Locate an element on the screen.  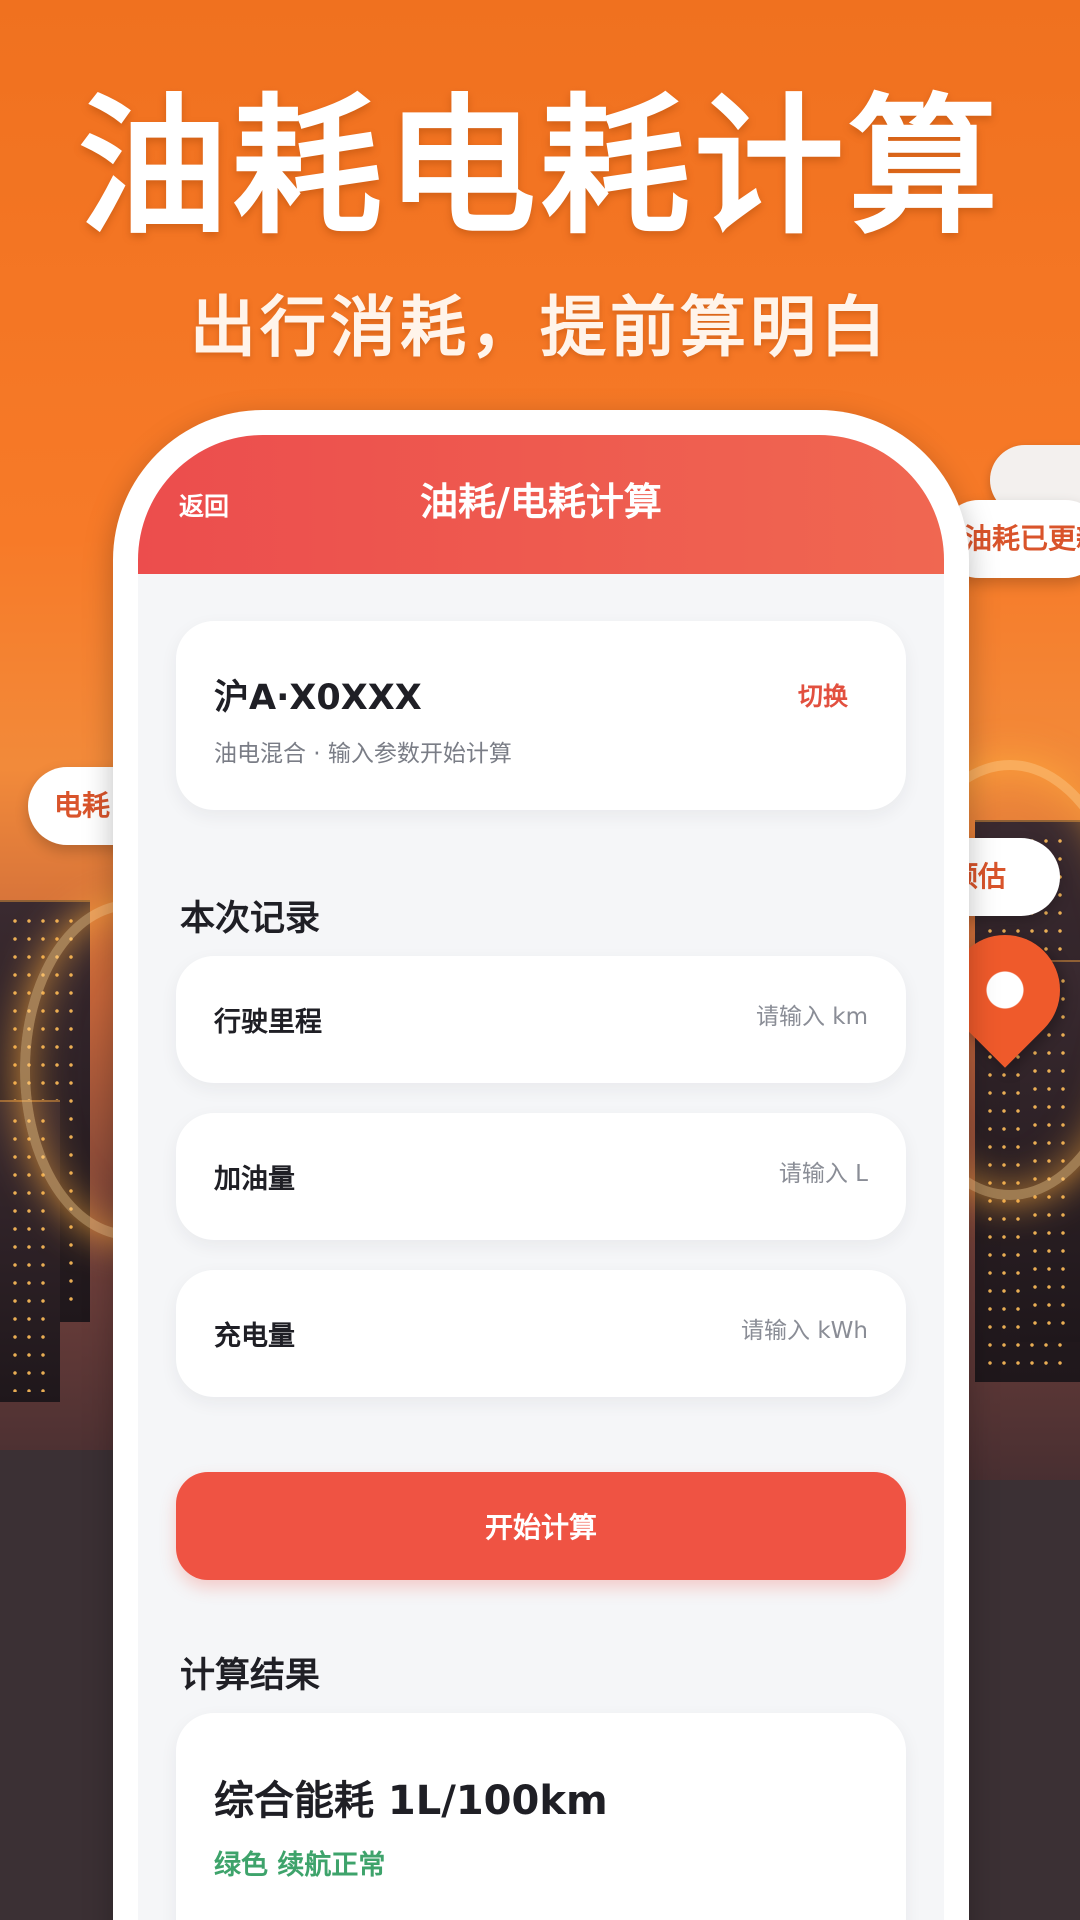
switch-vehicle-button: 切换 is located at coordinates (823, 695).